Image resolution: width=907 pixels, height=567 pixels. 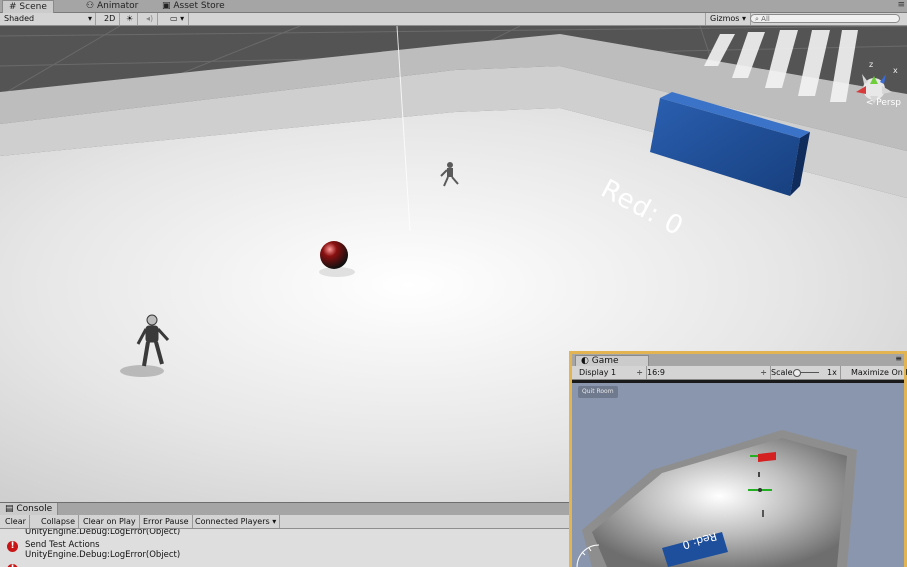 I want to click on connected-players-label: Connected Players, so click(x=232, y=521).